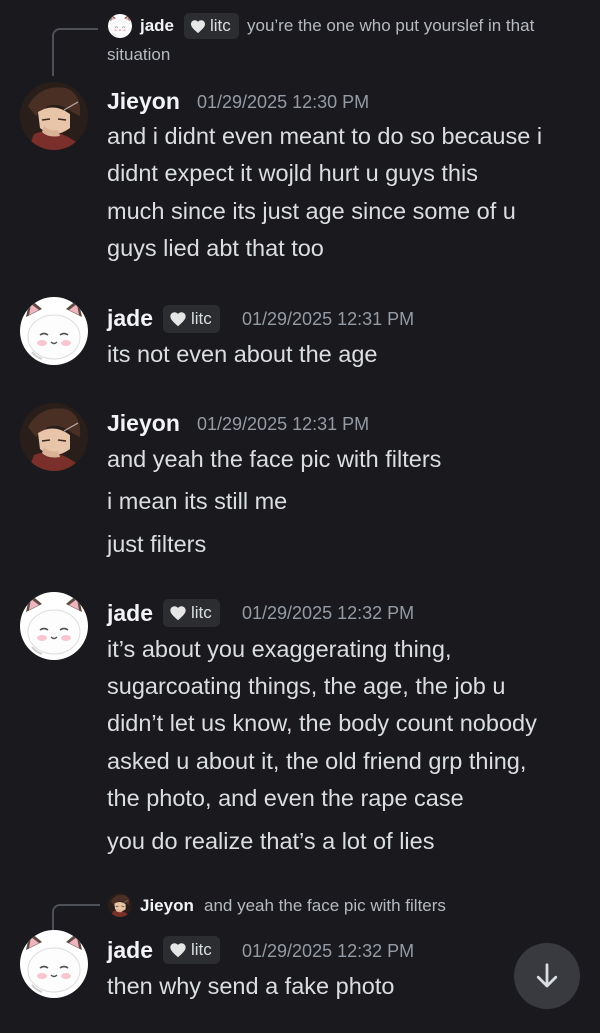 Image resolution: width=600 pixels, height=1033 pixels. I want to click on jump-to-bottom-button, so click(547, 976).